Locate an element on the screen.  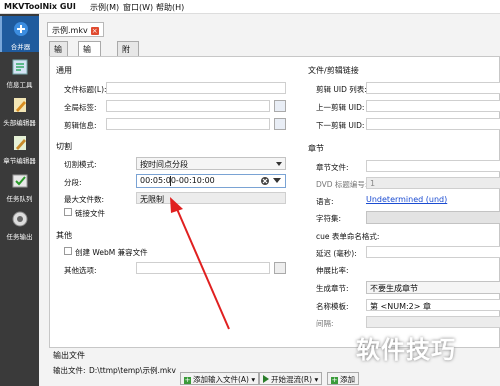
file-tab: 示例.mkv × is located at coordinates (75, 29).